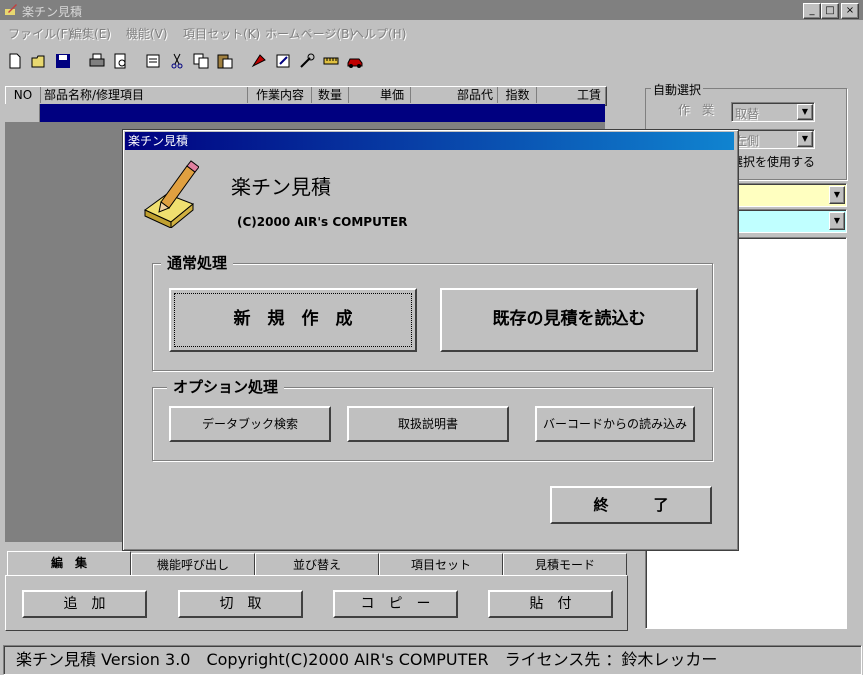  Describe the element at coordinates (747, 114) in the screenshot. I see `work-value: 取替` at that location.